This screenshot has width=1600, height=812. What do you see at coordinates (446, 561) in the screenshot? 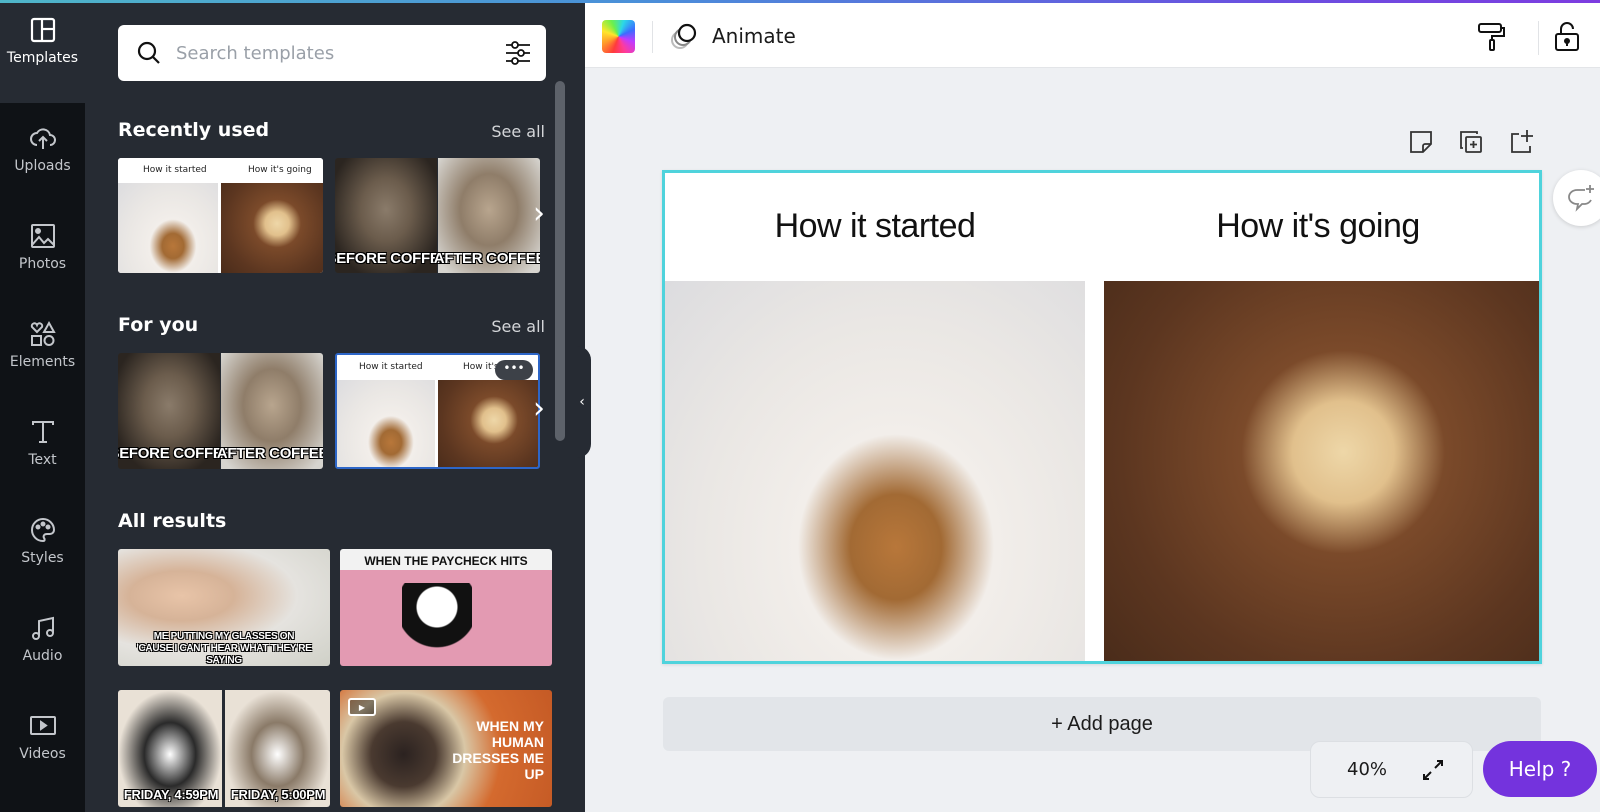
I see `meme-caption: WHEN THE PAYCHECK HITS` at bounding box center [446, 561].